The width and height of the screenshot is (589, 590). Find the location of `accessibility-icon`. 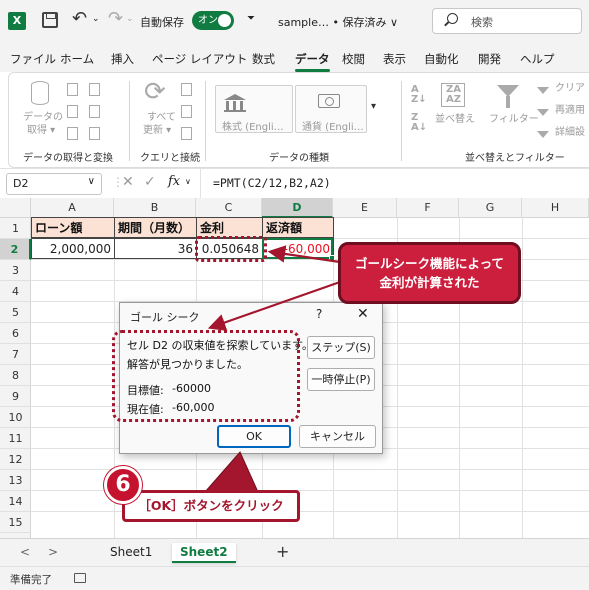

accessibility-icon is located at coordinates (80, 578).